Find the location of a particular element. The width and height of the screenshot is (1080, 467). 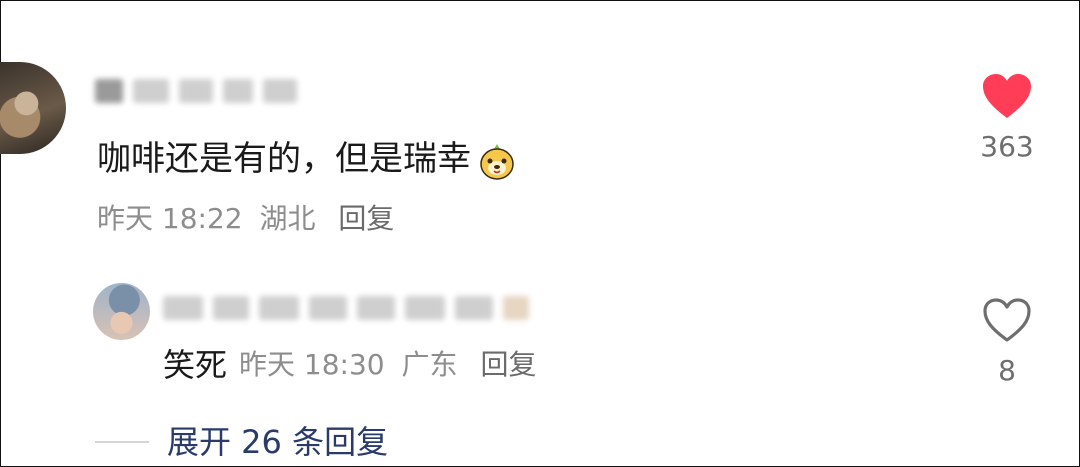

reply-text: 笑死 is located at coordinates (195, 365).